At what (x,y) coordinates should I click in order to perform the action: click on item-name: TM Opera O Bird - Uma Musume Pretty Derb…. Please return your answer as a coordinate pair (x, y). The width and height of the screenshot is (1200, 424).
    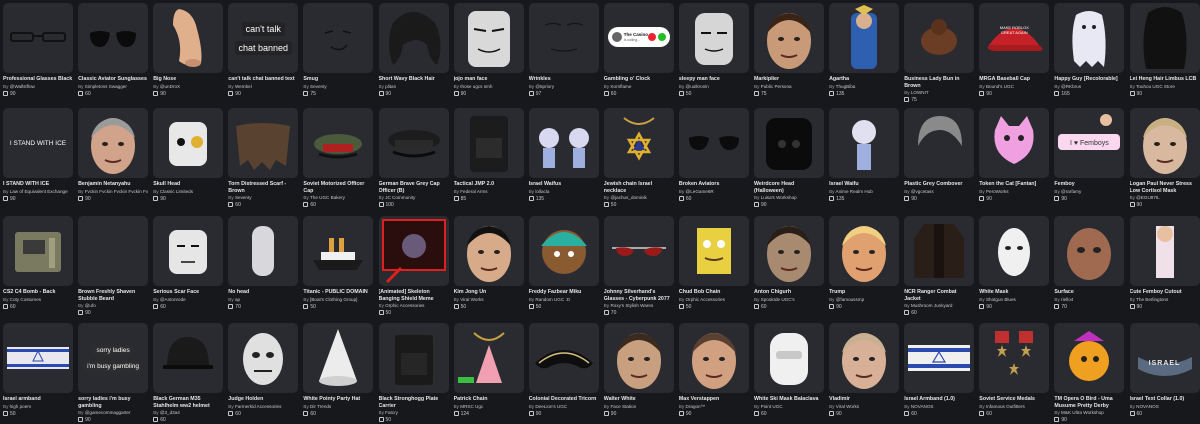
    Looking at the image, I should click on (1089, 402).